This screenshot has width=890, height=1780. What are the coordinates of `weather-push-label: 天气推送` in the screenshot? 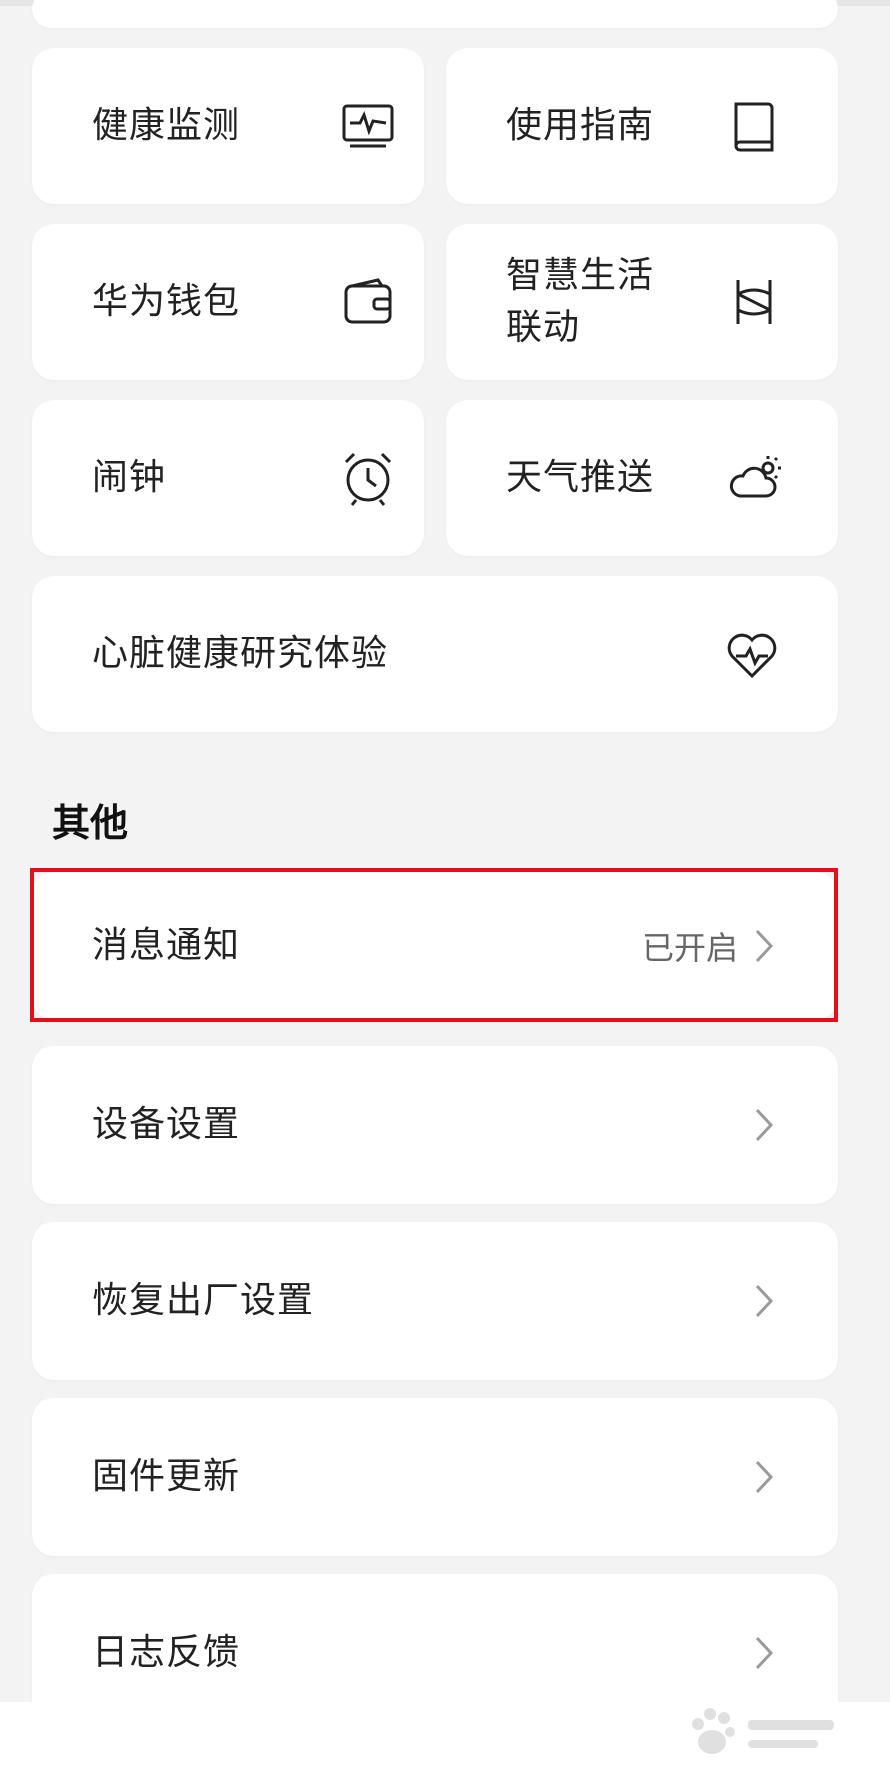 It's located at (580, 477).